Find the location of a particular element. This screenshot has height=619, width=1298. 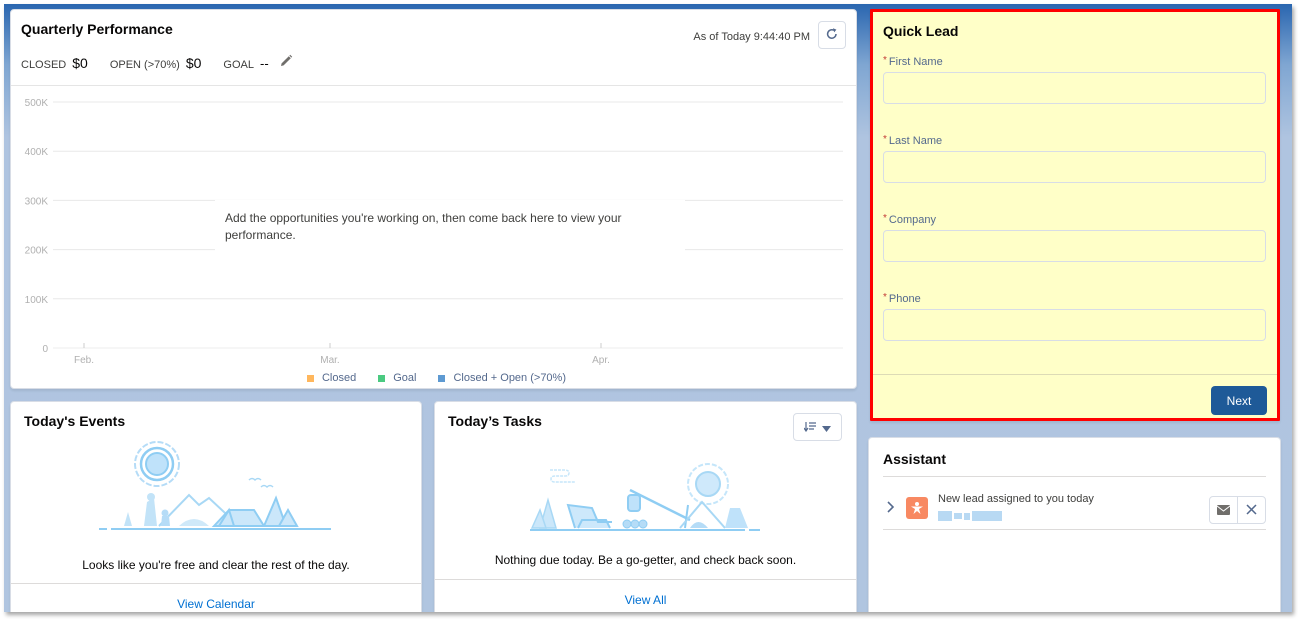

lead-icon is located at coordinates (917, 508).